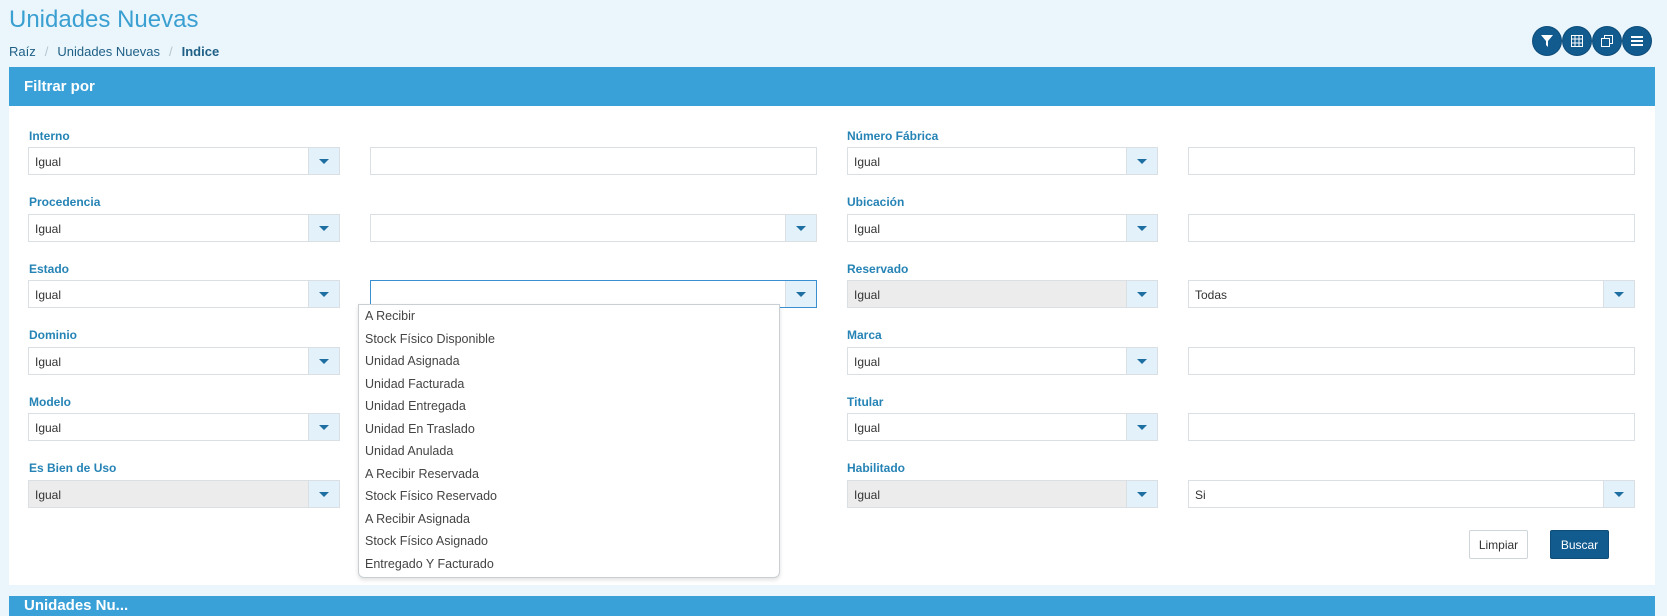 This screenshot has width=1667, height=616. What do you see at coordinates (1002, 161) in the screenshot?
I see `numero-fabrica-operator-select: Igual` at bounding box center [1002, 161].